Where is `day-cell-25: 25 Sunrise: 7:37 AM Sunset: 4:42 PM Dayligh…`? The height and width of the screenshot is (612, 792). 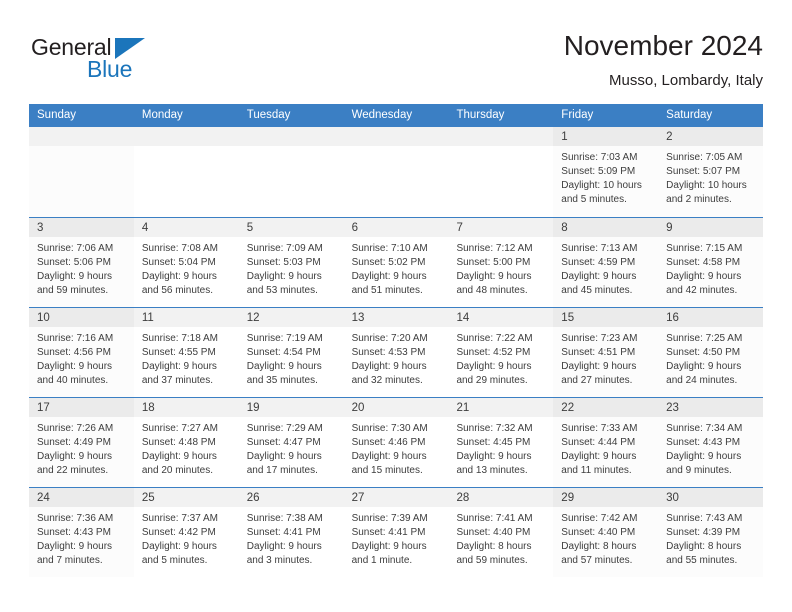 day-cell-25: 25 Sunrise: 7:37 AM Sunset: 4:42 PM Dayligh… is located at coordinates (186, 532).